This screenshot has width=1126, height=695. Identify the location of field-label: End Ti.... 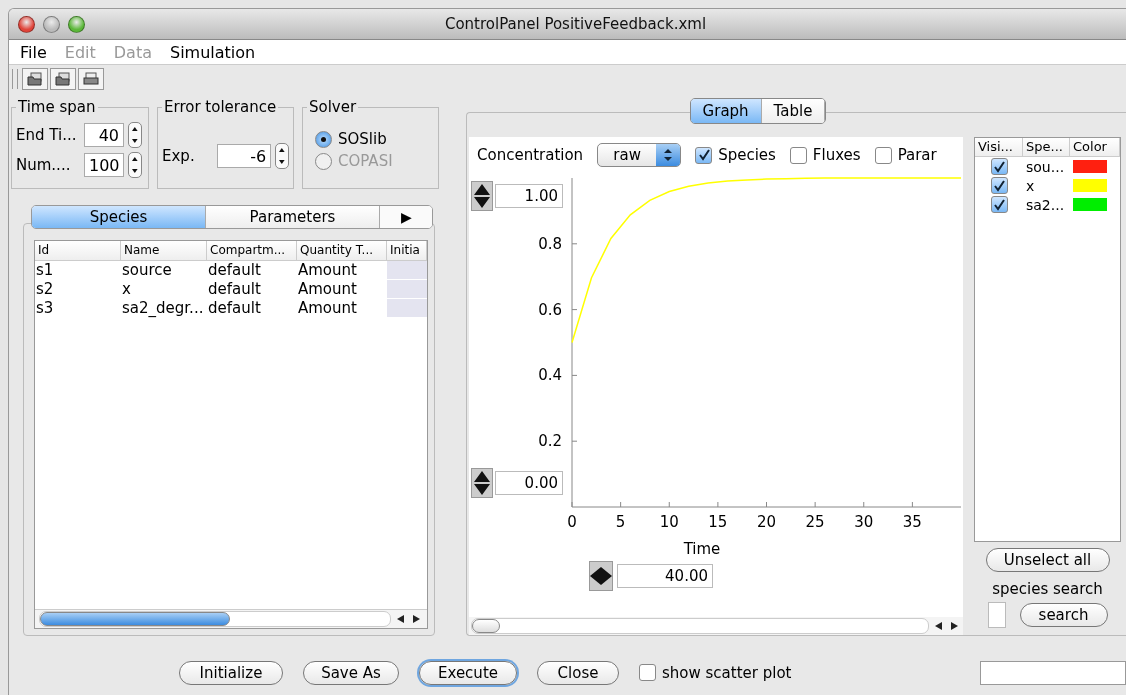
(47, 135).